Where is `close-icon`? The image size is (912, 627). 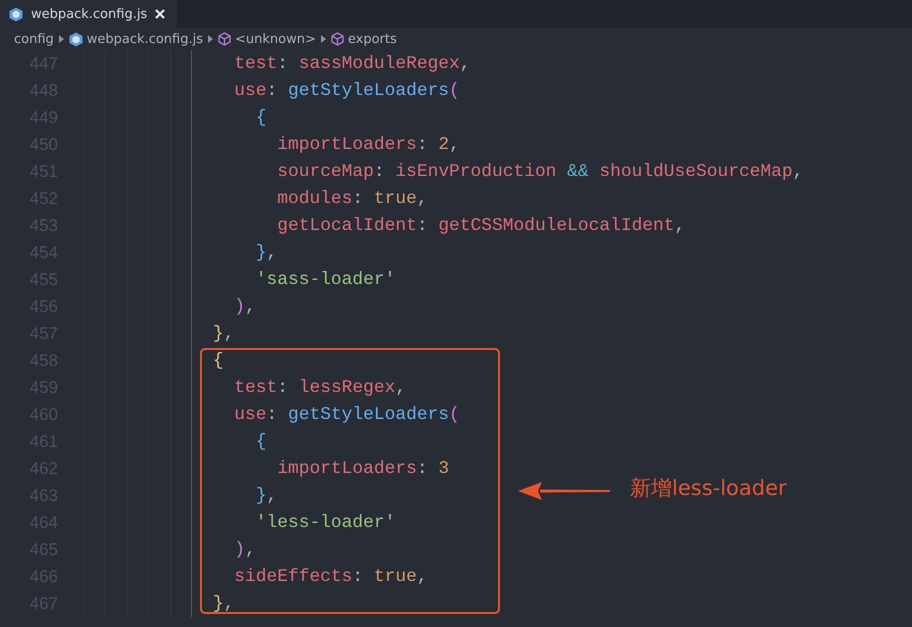 close-icon is located at coordinates (160, 14).